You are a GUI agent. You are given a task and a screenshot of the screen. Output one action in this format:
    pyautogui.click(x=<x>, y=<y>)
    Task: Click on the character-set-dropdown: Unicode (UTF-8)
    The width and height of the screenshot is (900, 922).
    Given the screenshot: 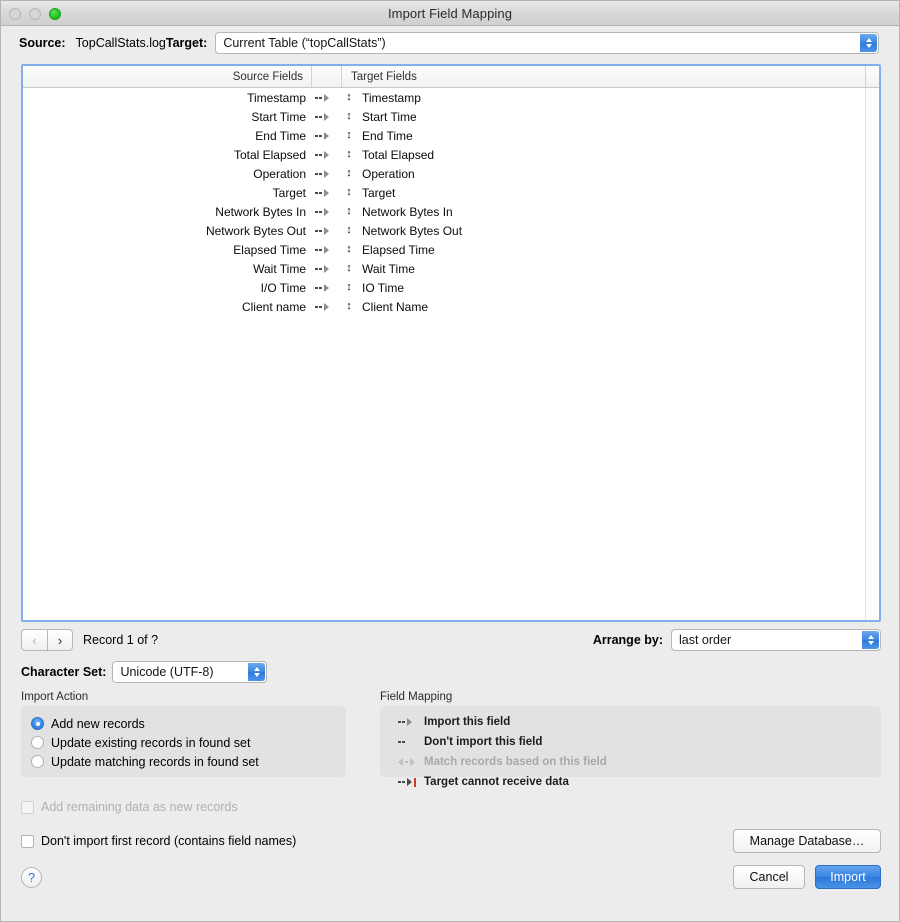 What is the action you would take?
    pyautogui.click(x=190, y=671)
    